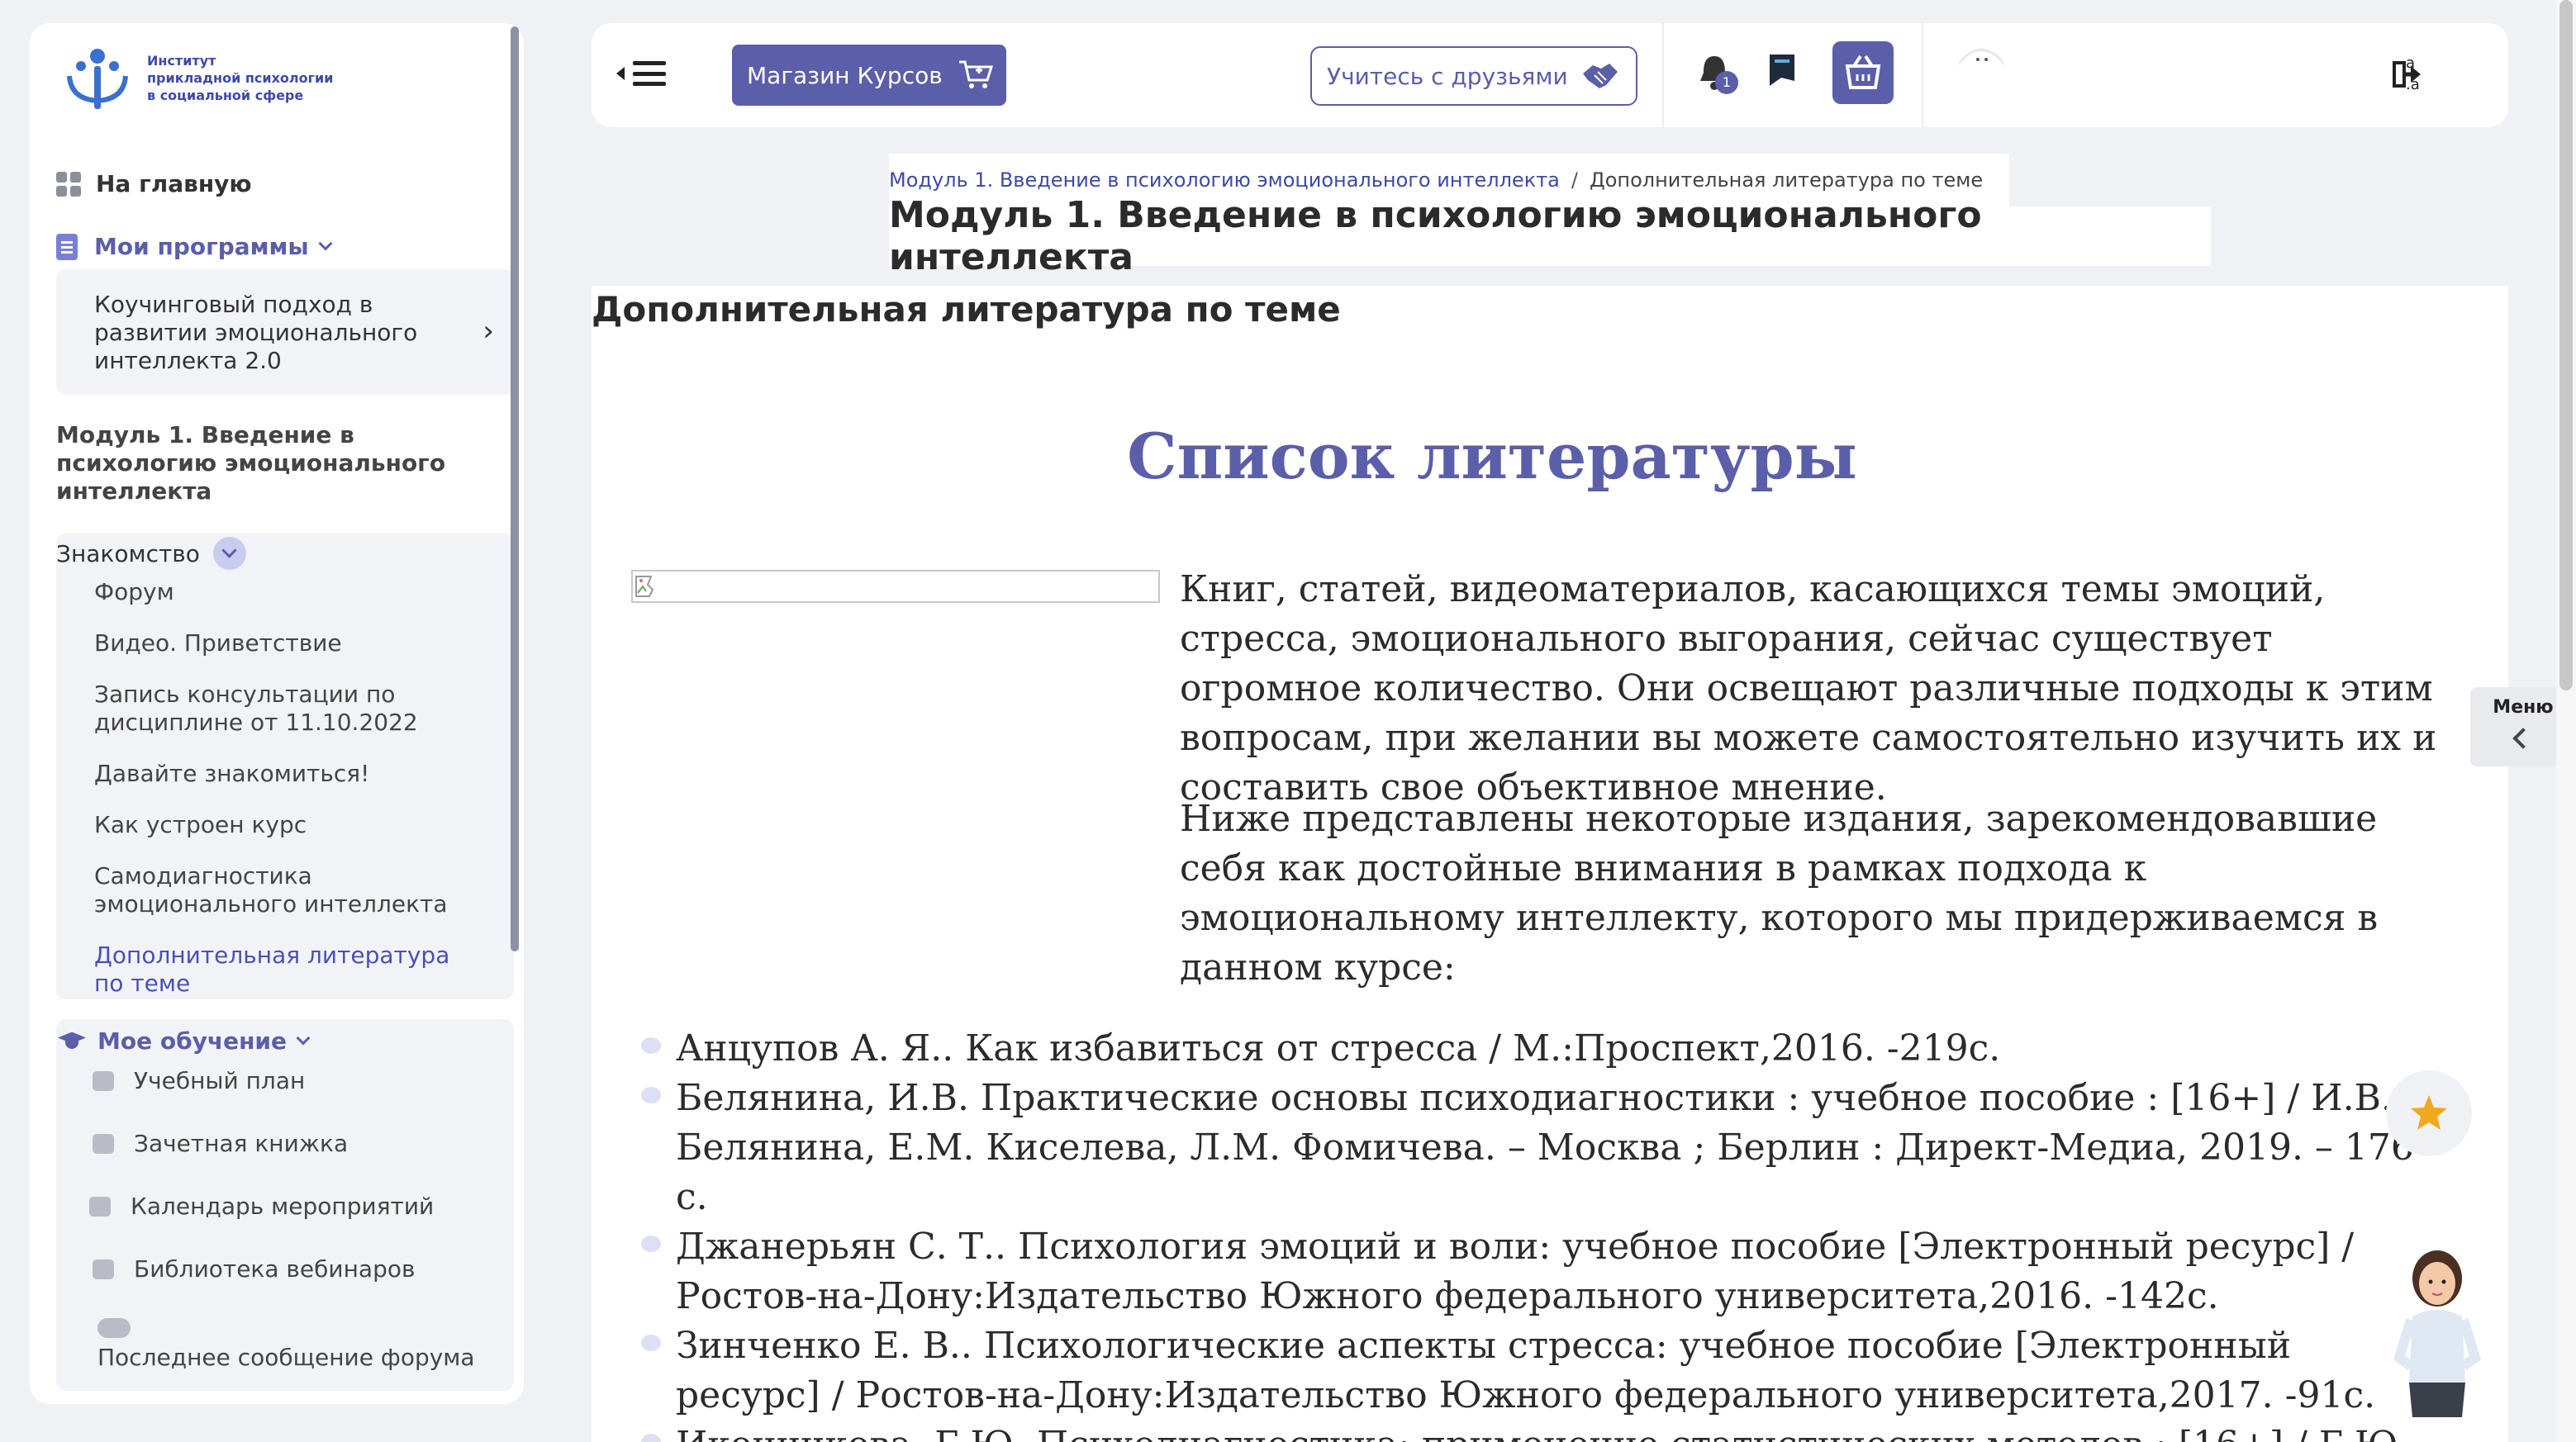 Image resolution: width=2576 pixels, height=1442 pixels. I want to click on side-menu-label: Меню, so click(2523, 707).